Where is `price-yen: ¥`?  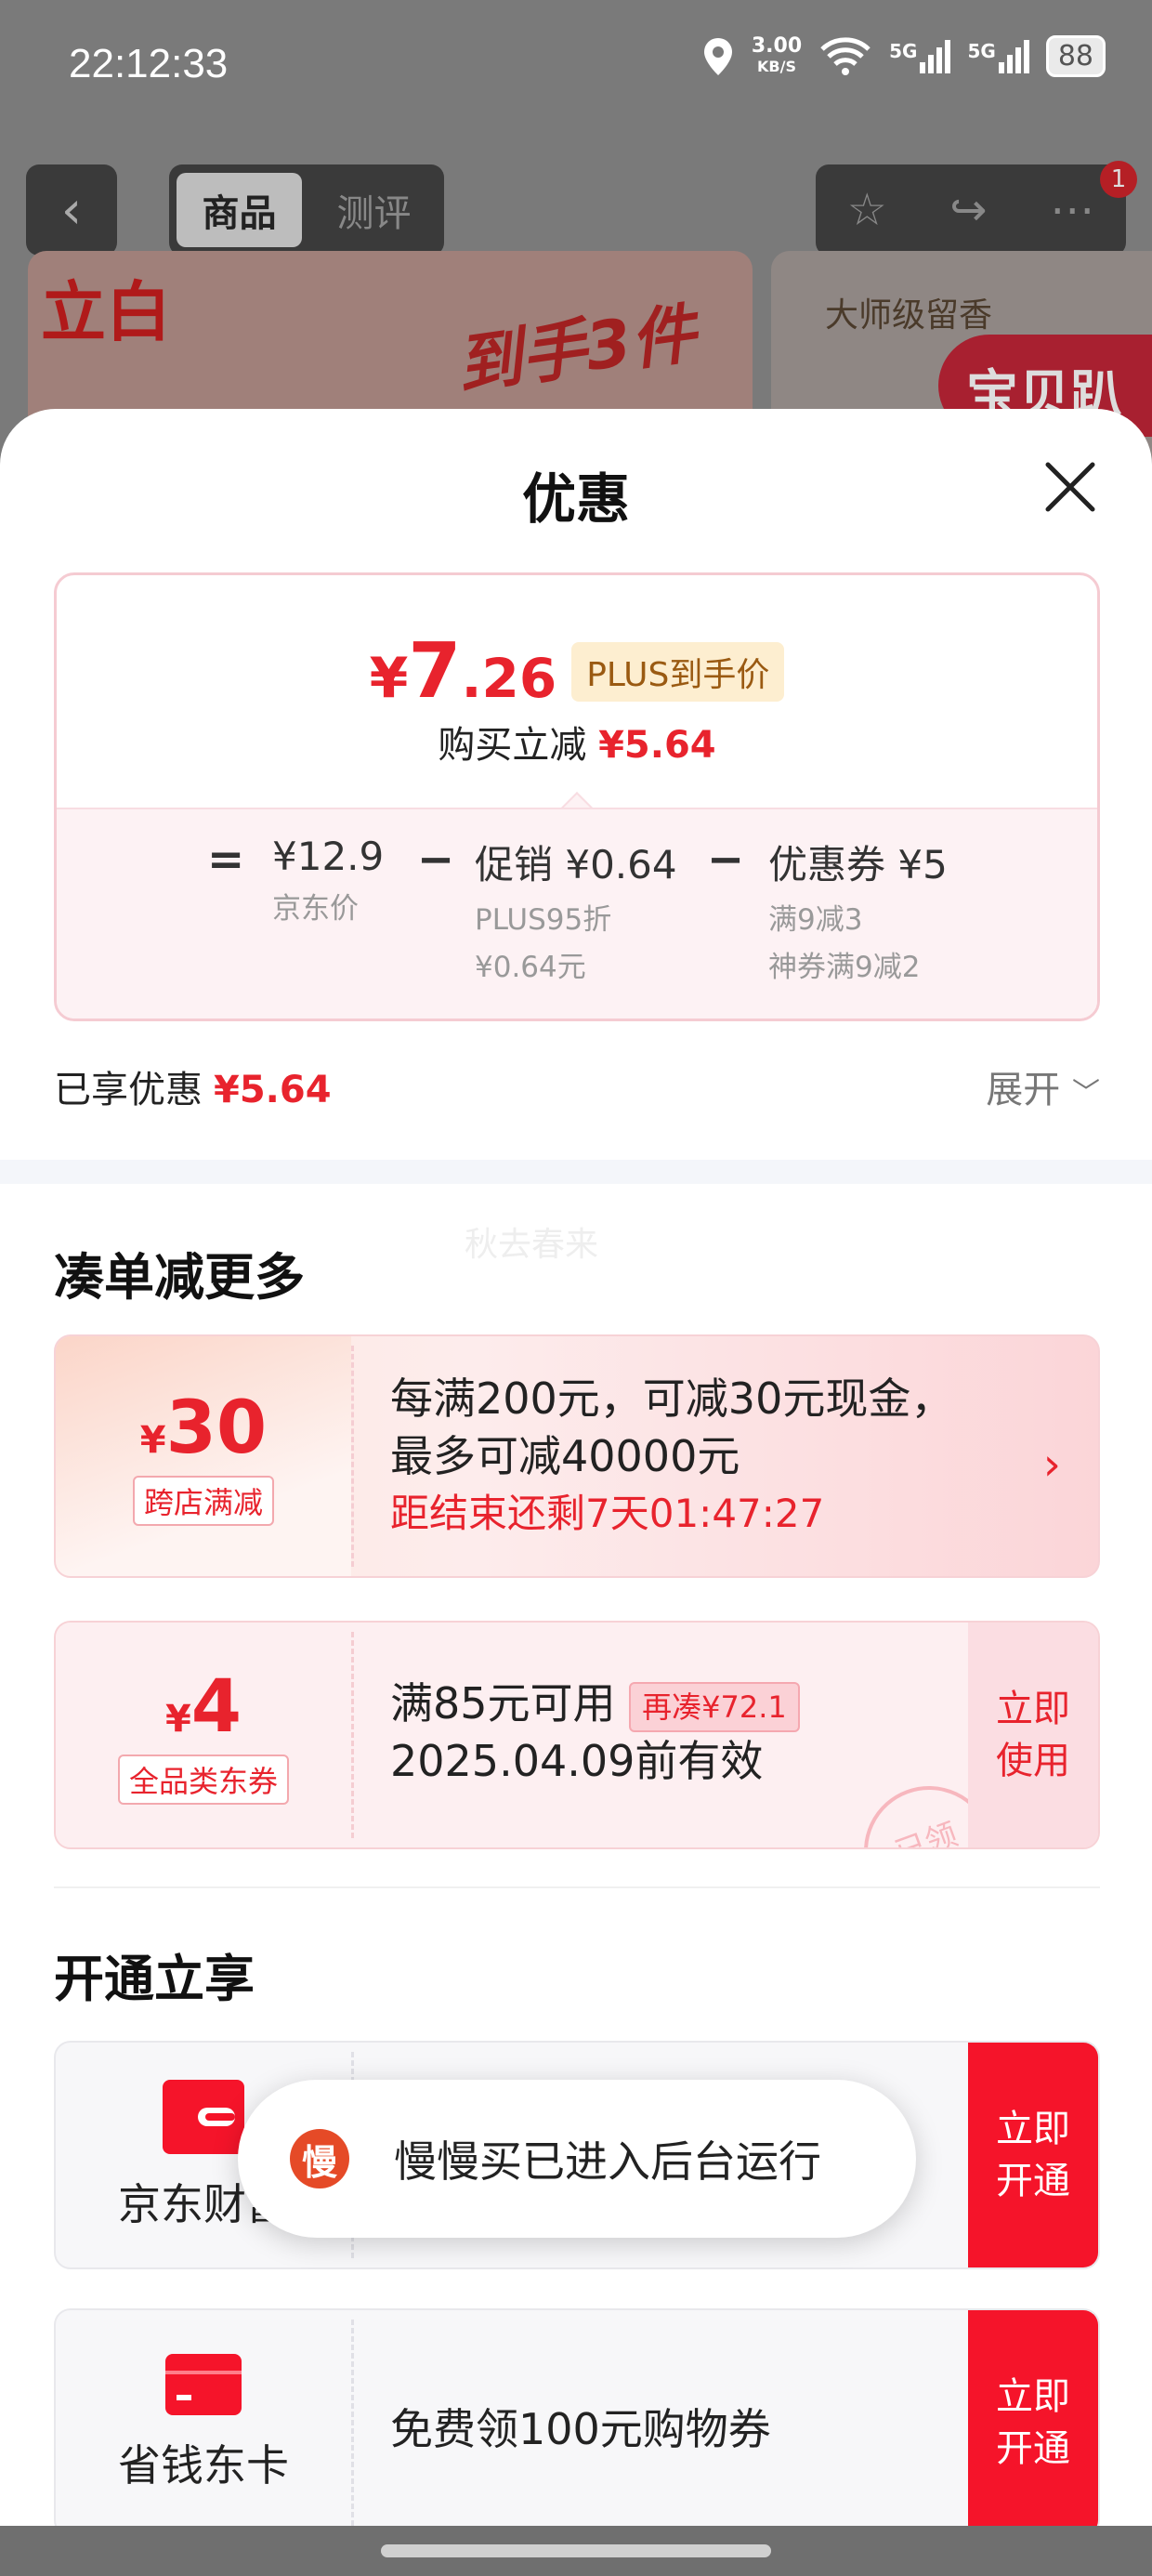 price-yen: ¥ is located at coordinates (389, 678).